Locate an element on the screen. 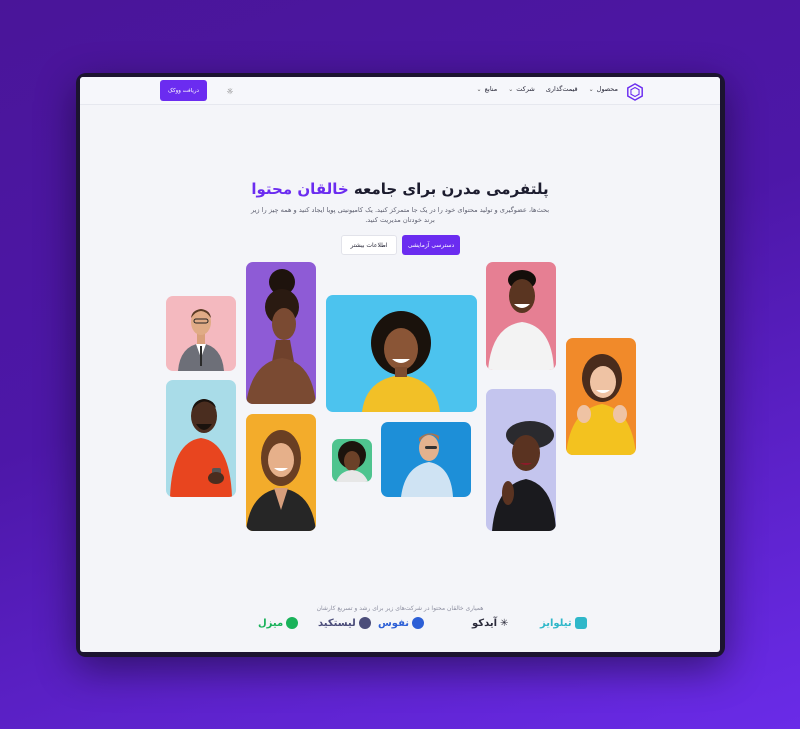 The image size is (800, 729). partner-logo-label: نفوس is located at coordinates (394, 623).